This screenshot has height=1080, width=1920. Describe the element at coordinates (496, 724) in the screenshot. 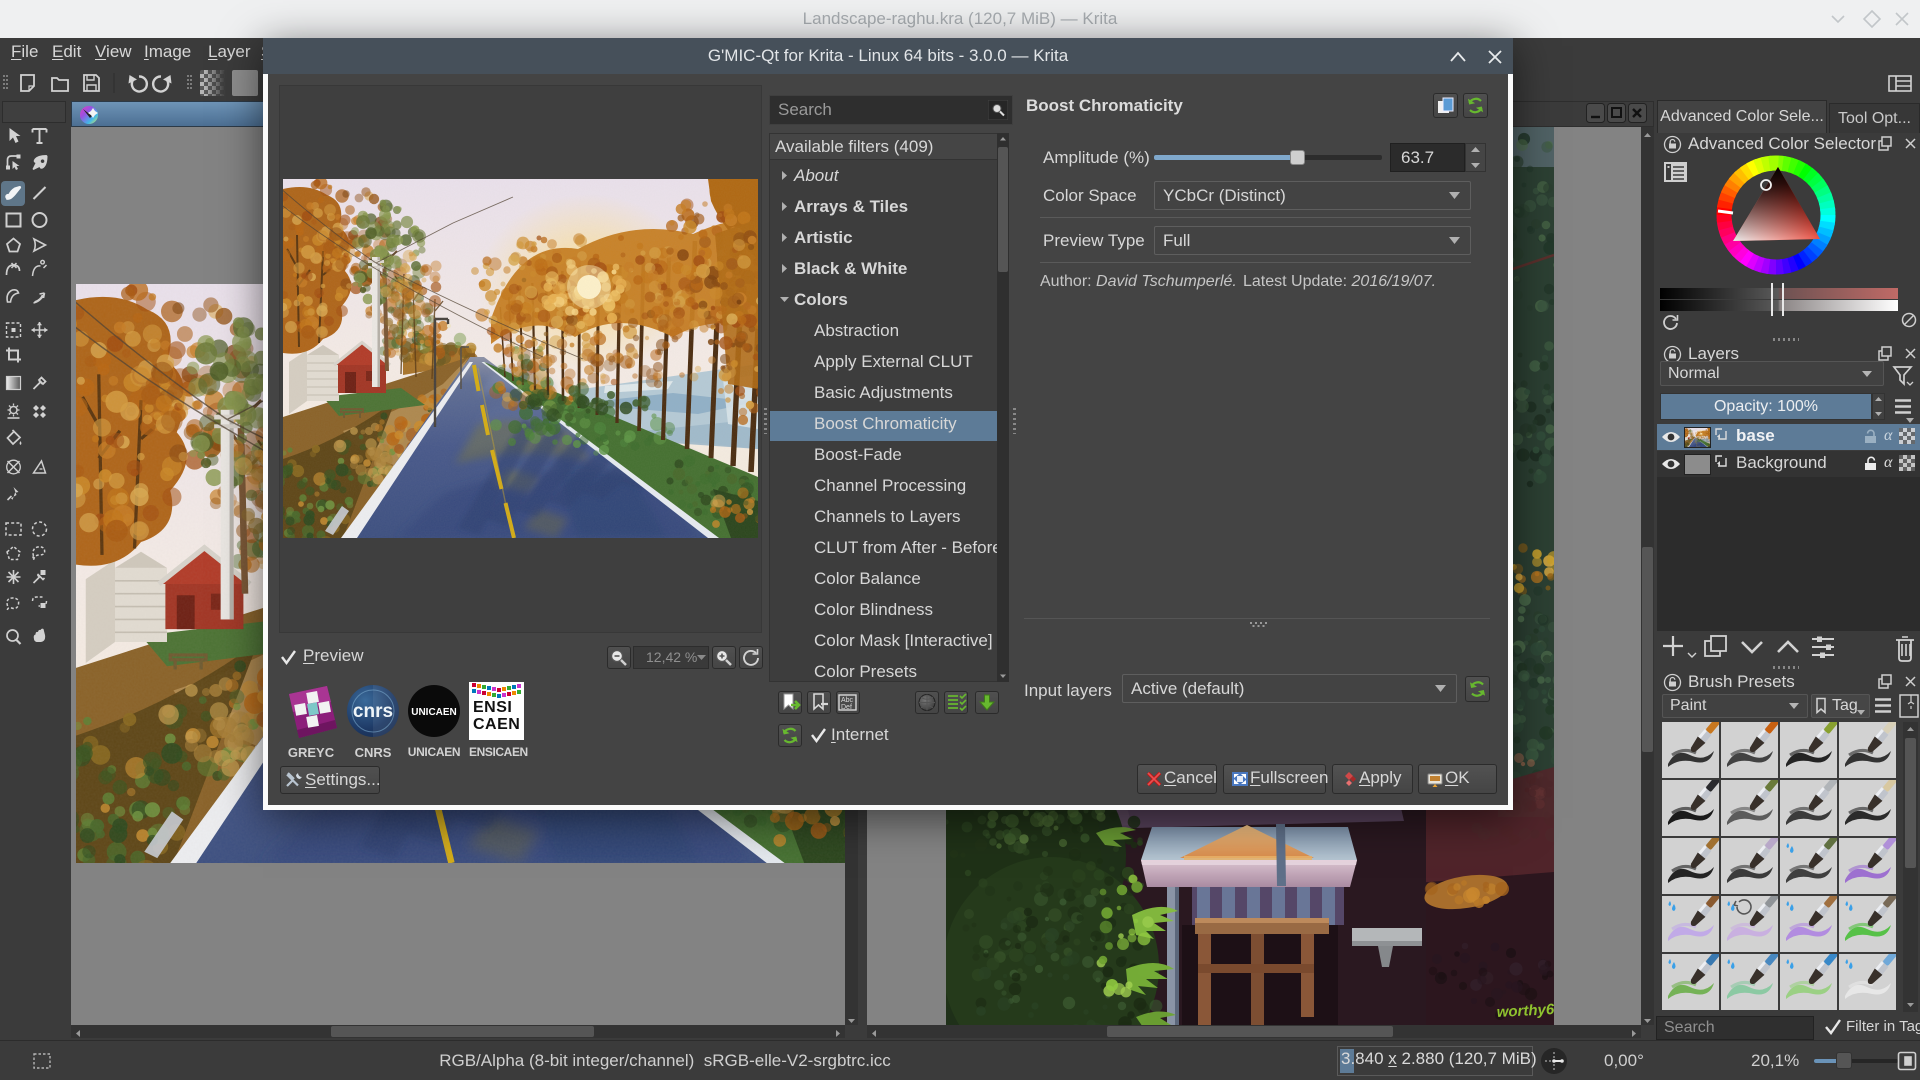

I see `svg-text: CAEN` at that location.